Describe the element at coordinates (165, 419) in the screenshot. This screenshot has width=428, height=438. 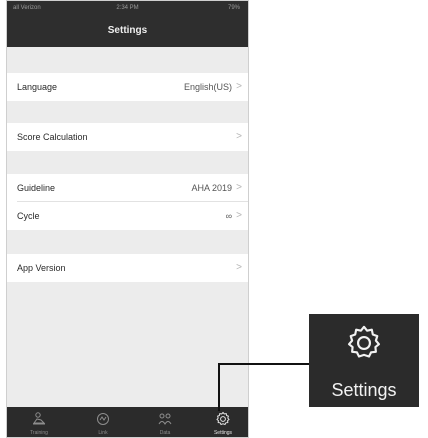
I see `data-icon` at that location.